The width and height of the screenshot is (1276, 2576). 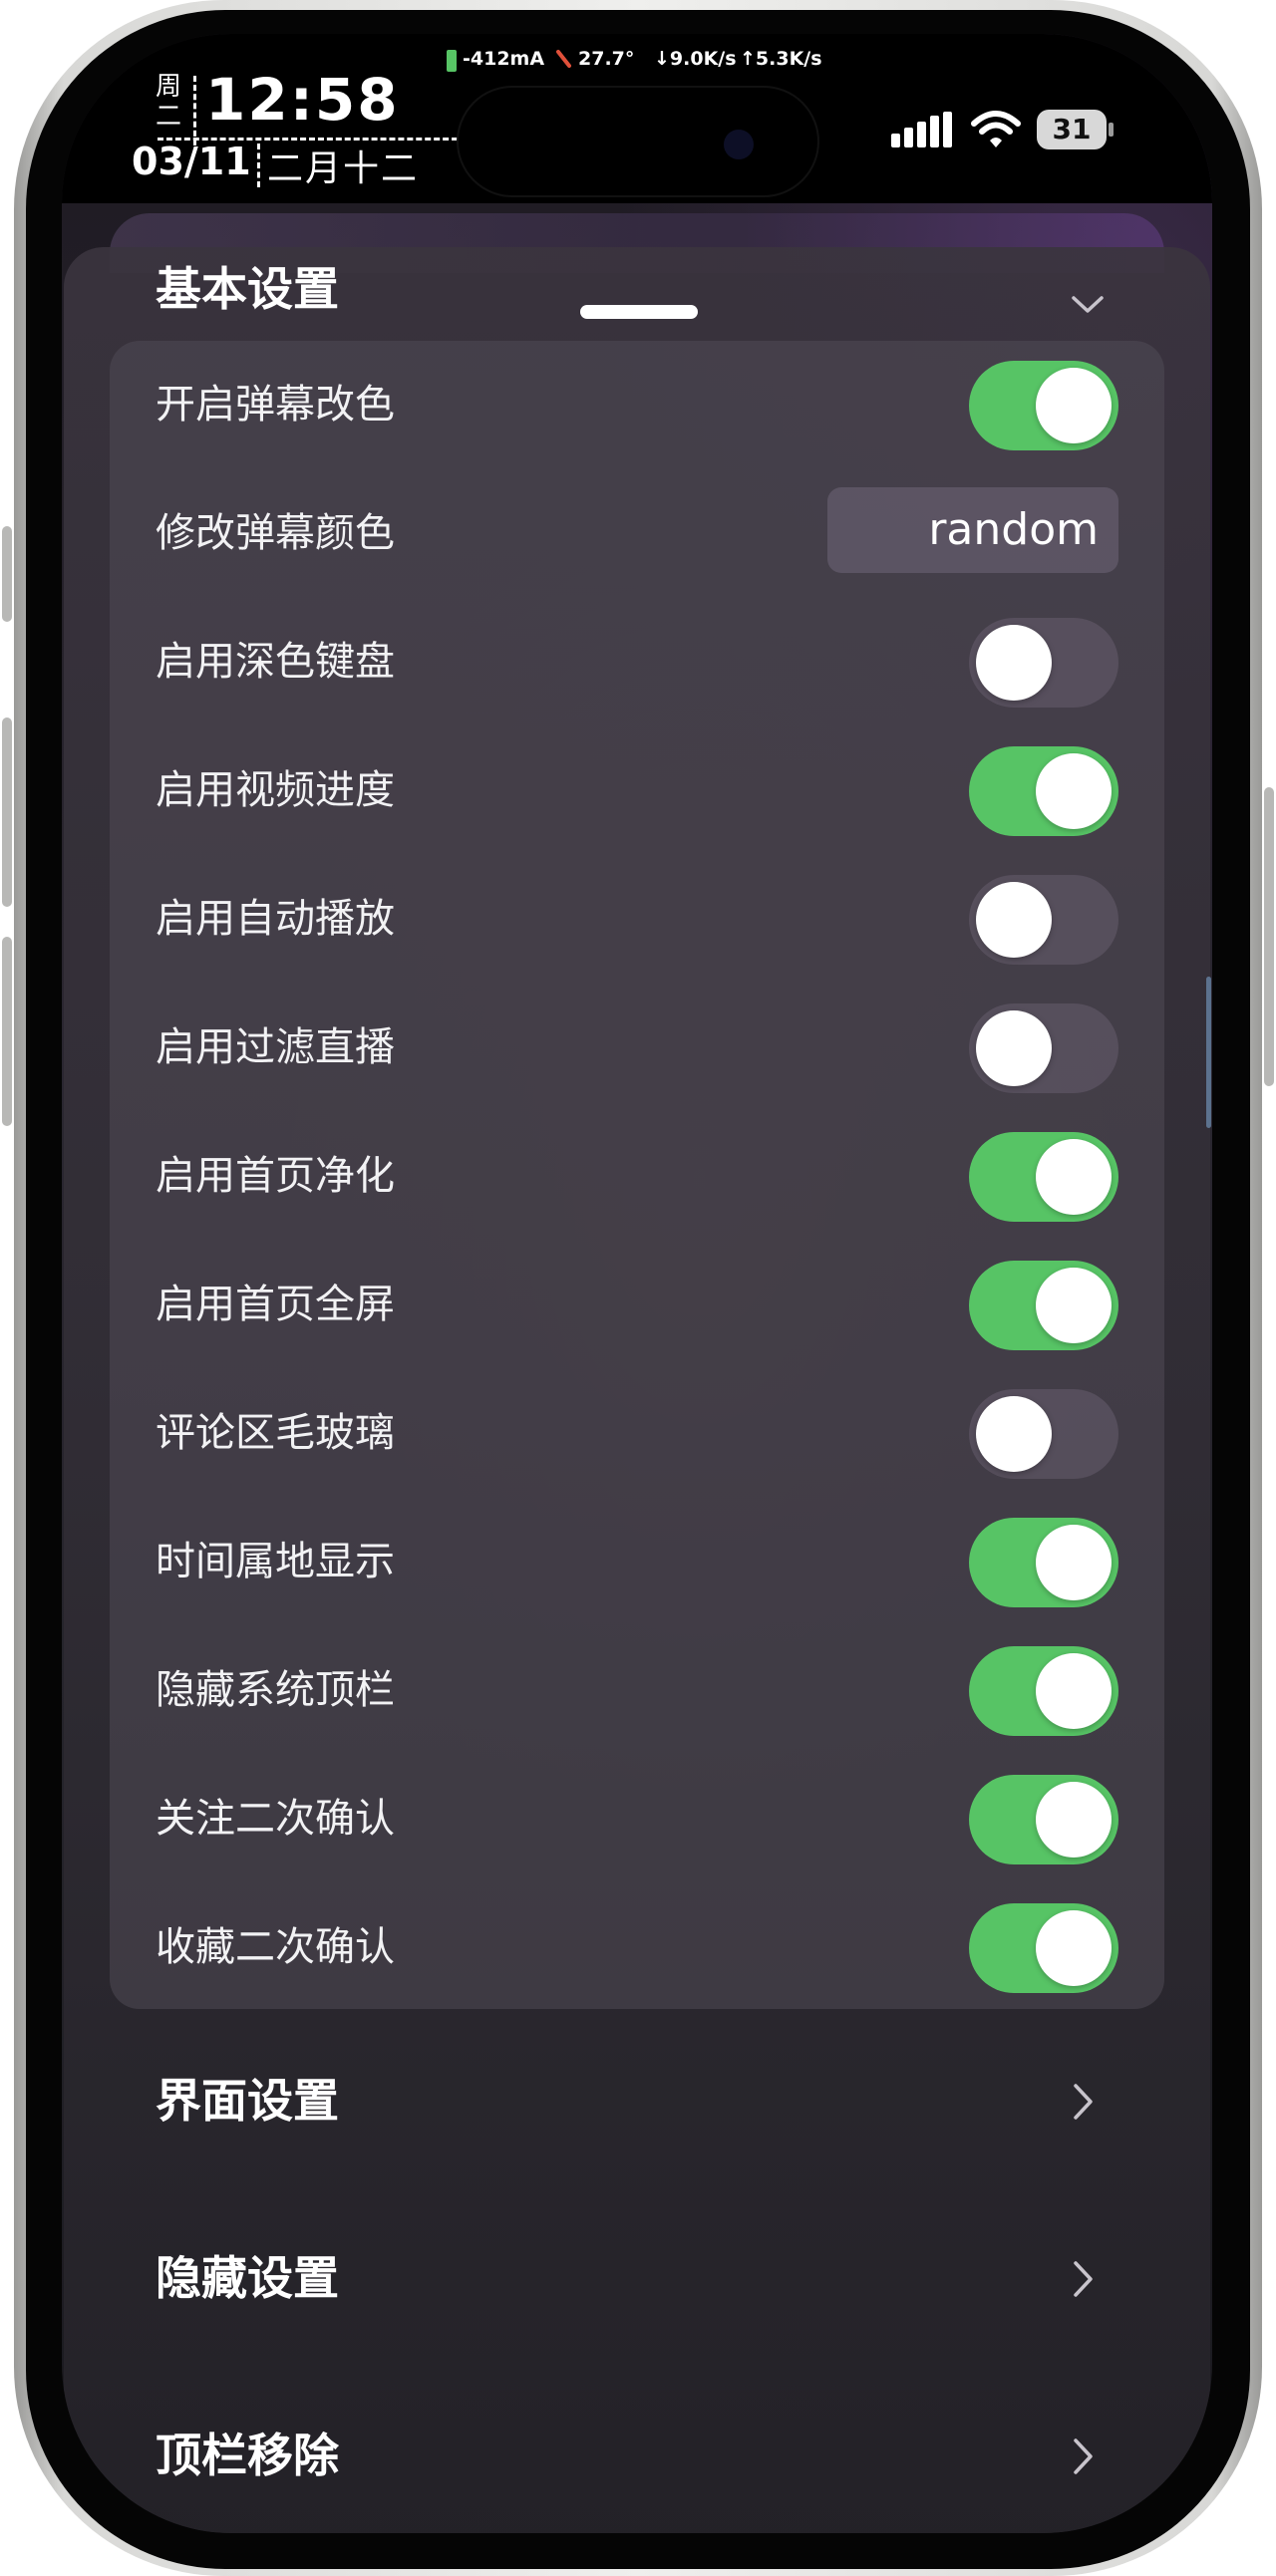 I want to click on setting-label: 启用视频进度, so click(x=275, y=790).